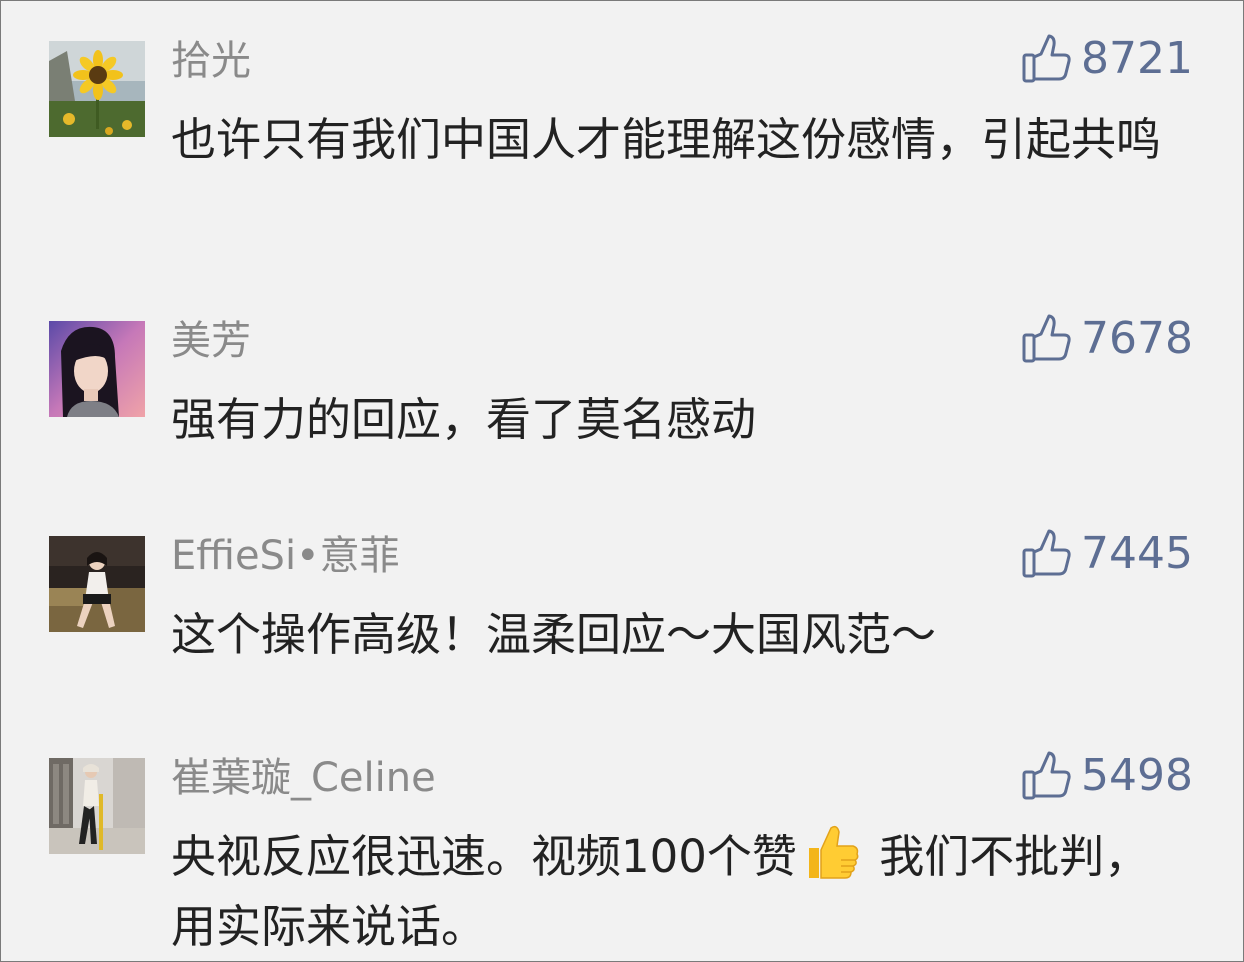 This screenshot has height=962, width=1244. What do you see at coordinates (484, 856) in the screenshot?
I see `comment-text-part: 央视反应很迅速。视频100个赞` at bounding box center [484, 856].